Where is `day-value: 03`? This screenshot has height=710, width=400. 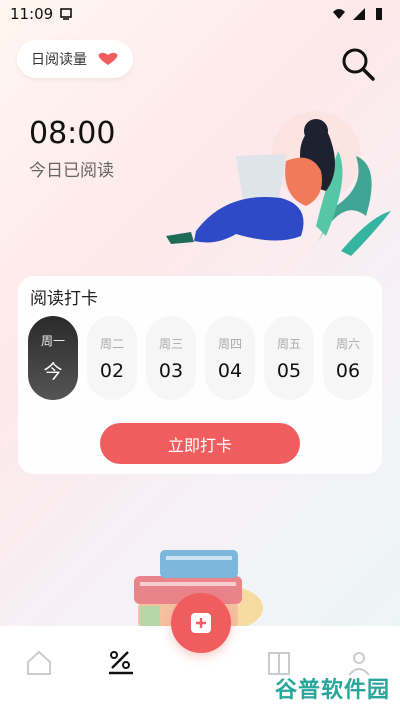 day-value: 03 is located at coordinates (171, 370).